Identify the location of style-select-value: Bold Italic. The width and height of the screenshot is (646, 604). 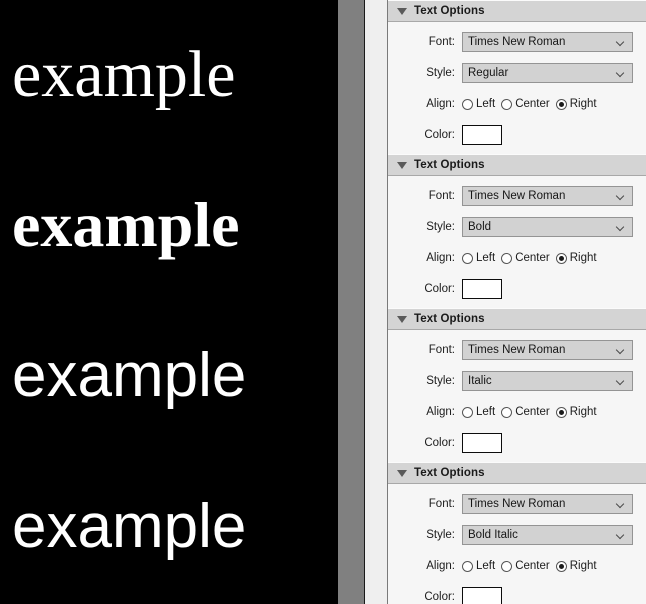
(493, 535).